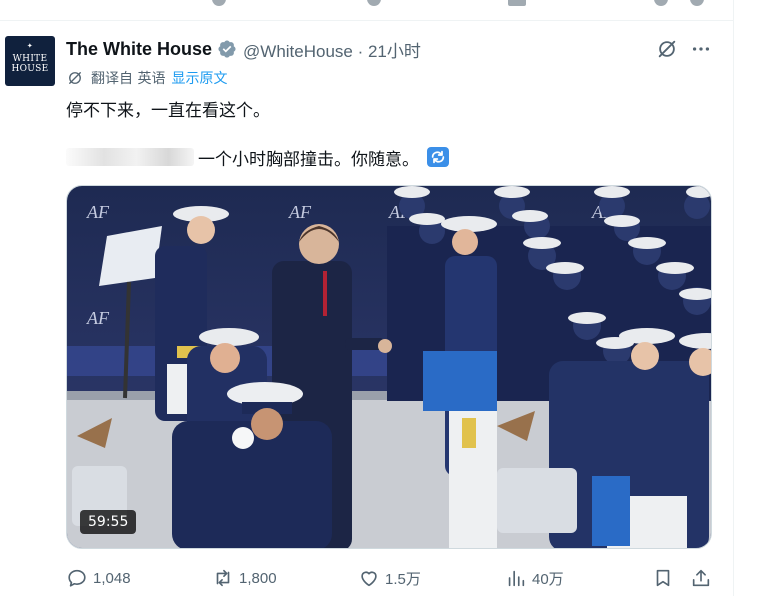  What do you see at coordinates (403, 579) in the screenshot?
I see `like-count: 1.5万` at bounding box center [403, 579].